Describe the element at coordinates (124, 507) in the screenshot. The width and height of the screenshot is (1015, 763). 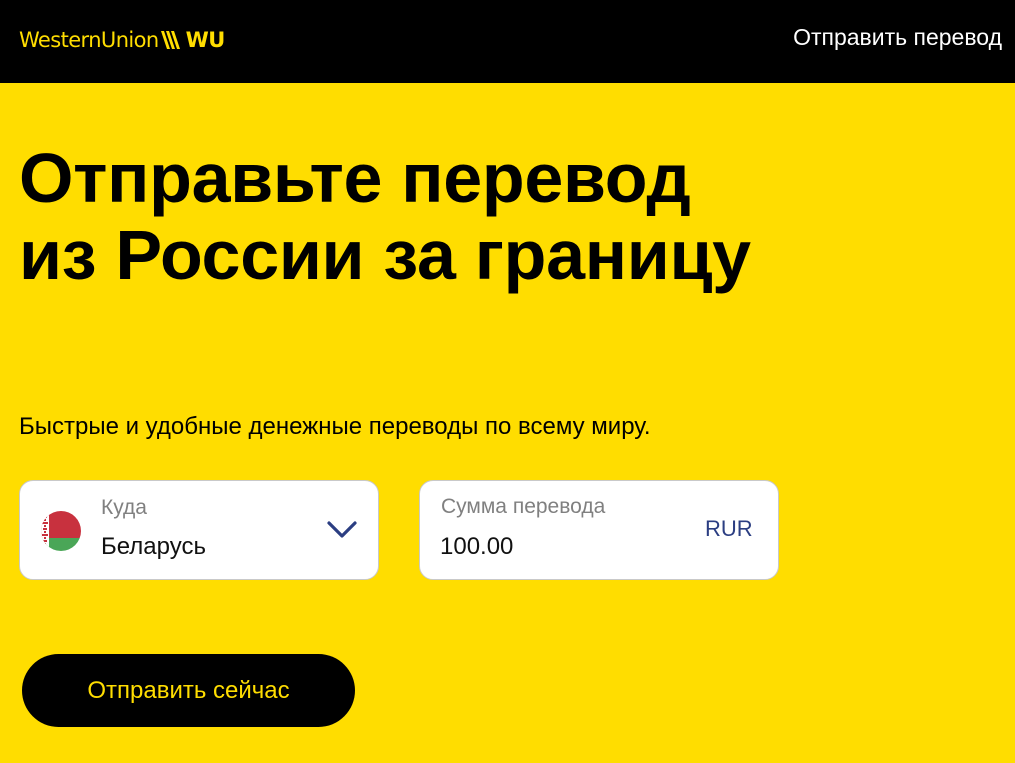
I see `destination-label: Куда` at that location.